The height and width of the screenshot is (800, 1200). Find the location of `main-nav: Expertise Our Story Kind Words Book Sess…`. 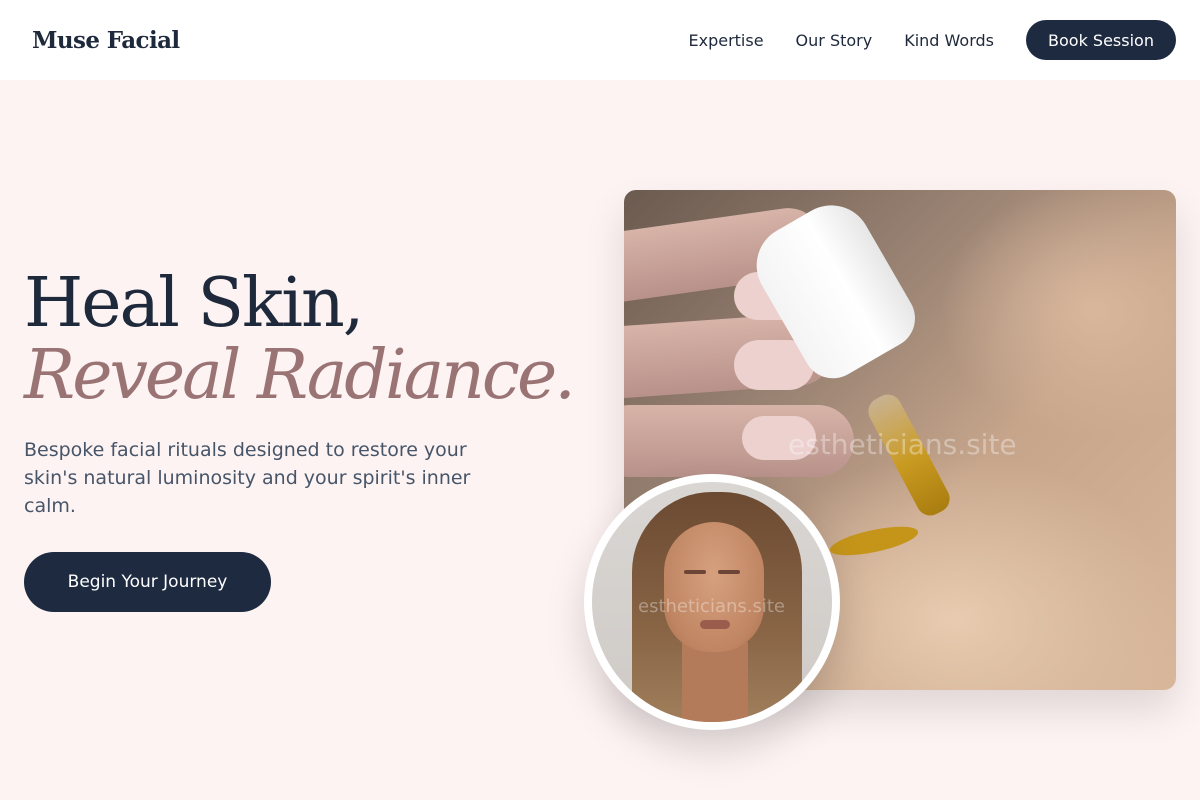

main-nav: Expertise Our Story Kind Words Book Sess… is located at coordinates (932, 40).